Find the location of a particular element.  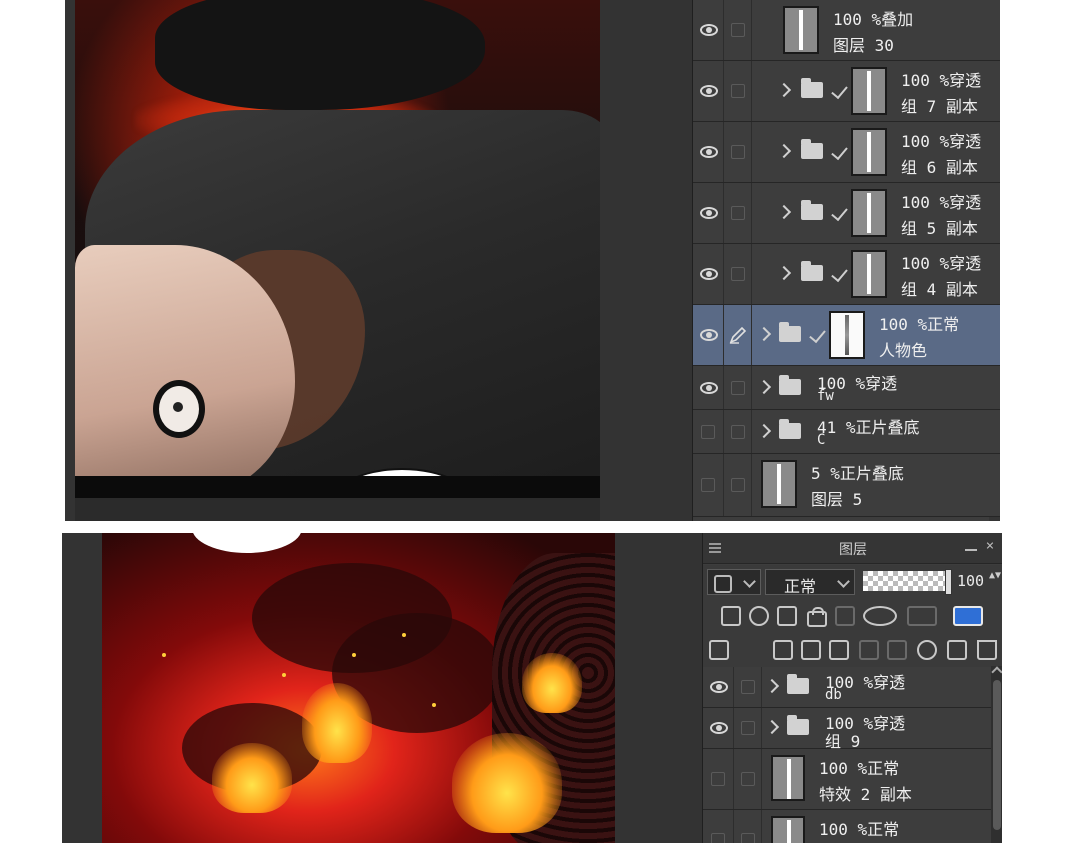

trash-icon is located at coordinates (987, 650).